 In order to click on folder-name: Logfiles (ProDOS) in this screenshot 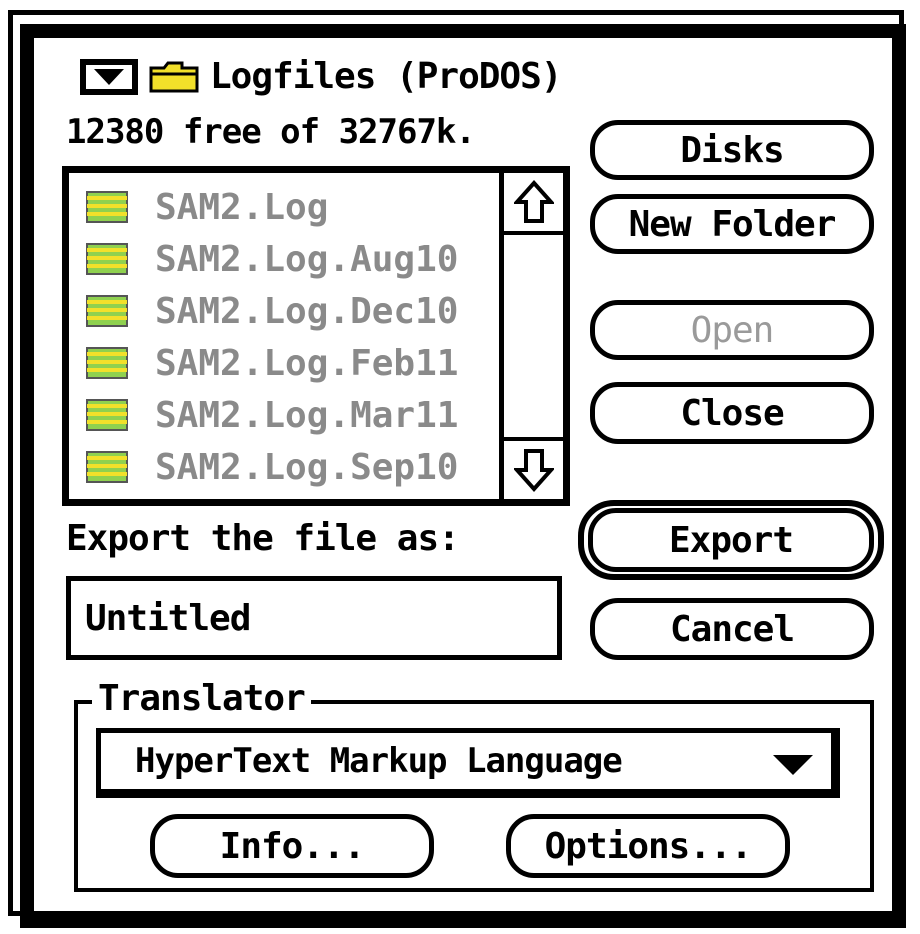, I will do `click(386, 76)`.